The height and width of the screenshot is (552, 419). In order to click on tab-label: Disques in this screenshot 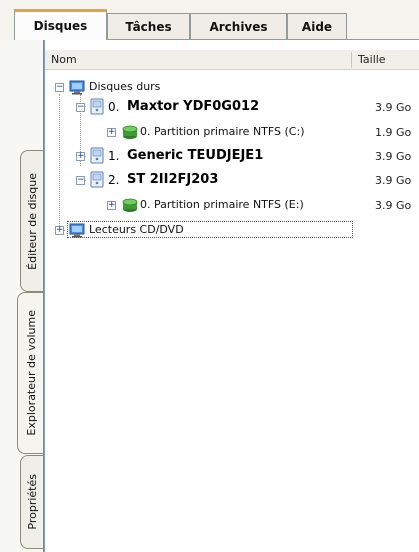, I will do `click(60, 26)`.